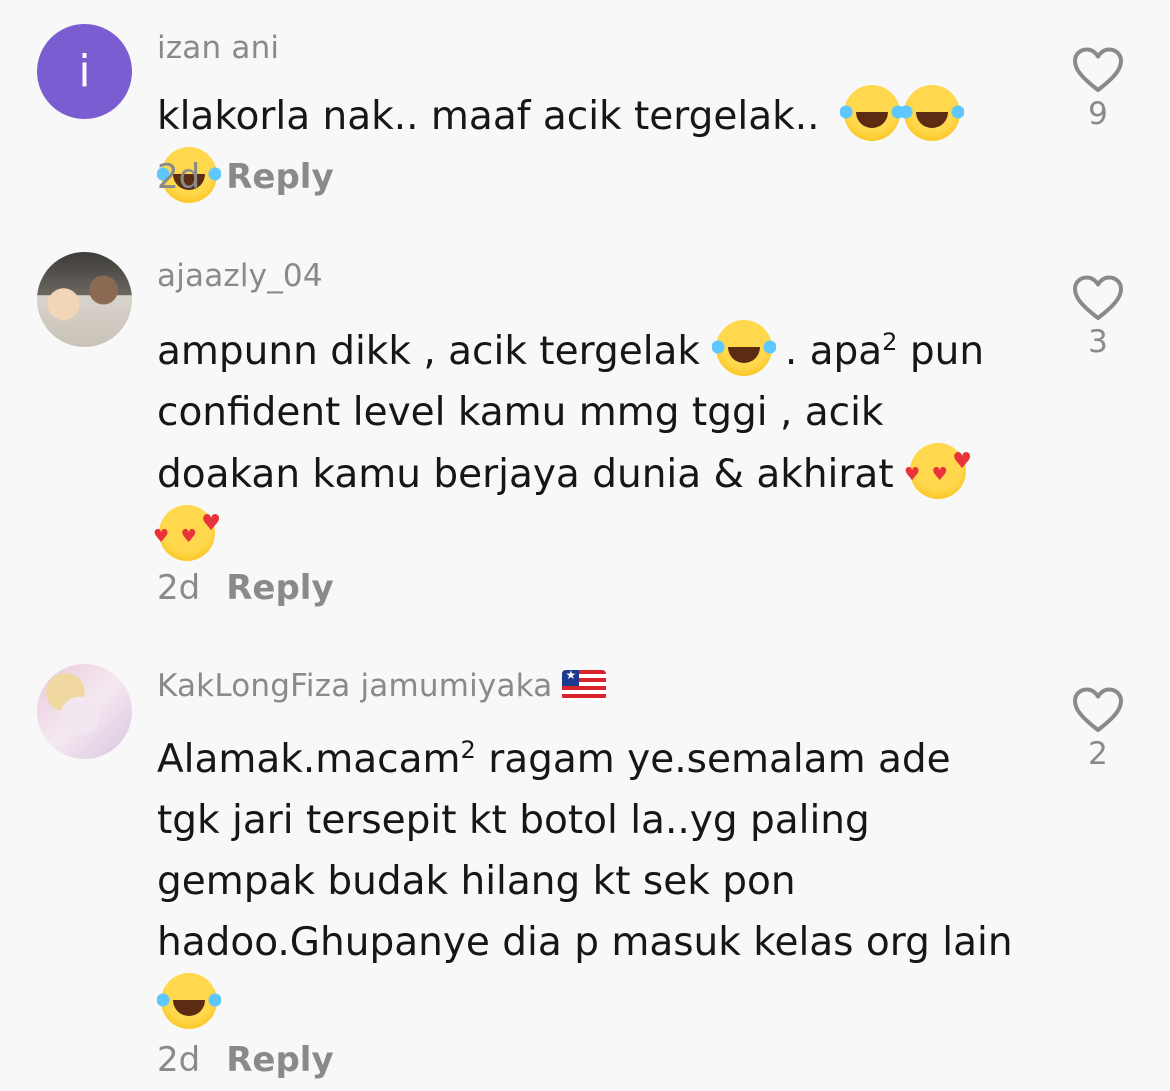 The height and width of the screenshot is (1091, 1170). What do you see at coordinates (309, 759) in the screenshot?
I see `comment-text-part: Alamak.macam` at bounding box center [309, 759].